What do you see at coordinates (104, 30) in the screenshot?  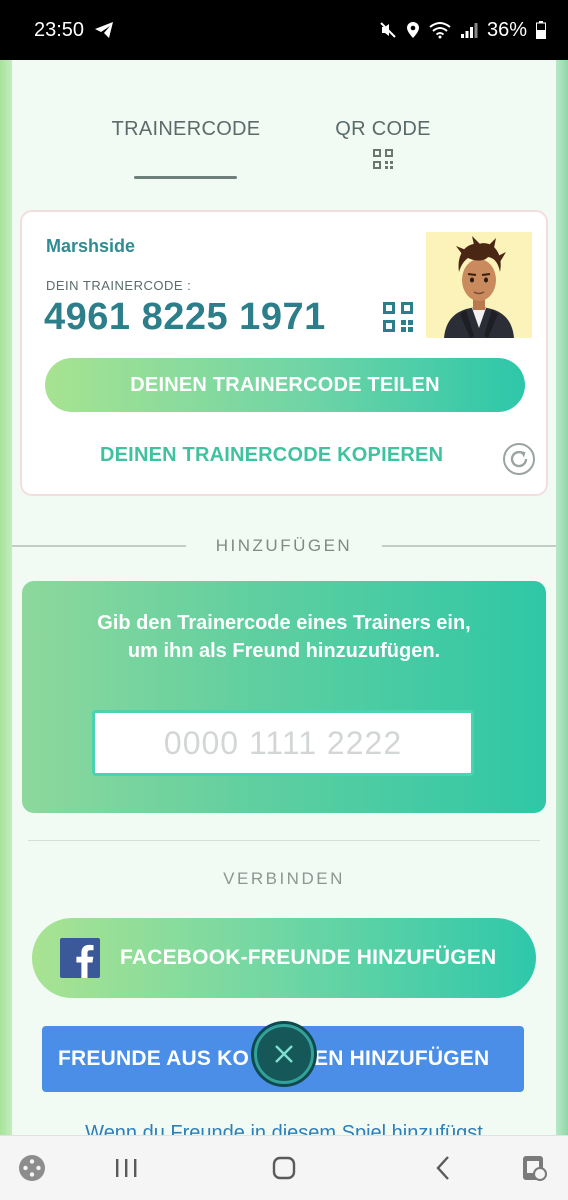 I see `telegram-icon` at bounding box center [104, 30].